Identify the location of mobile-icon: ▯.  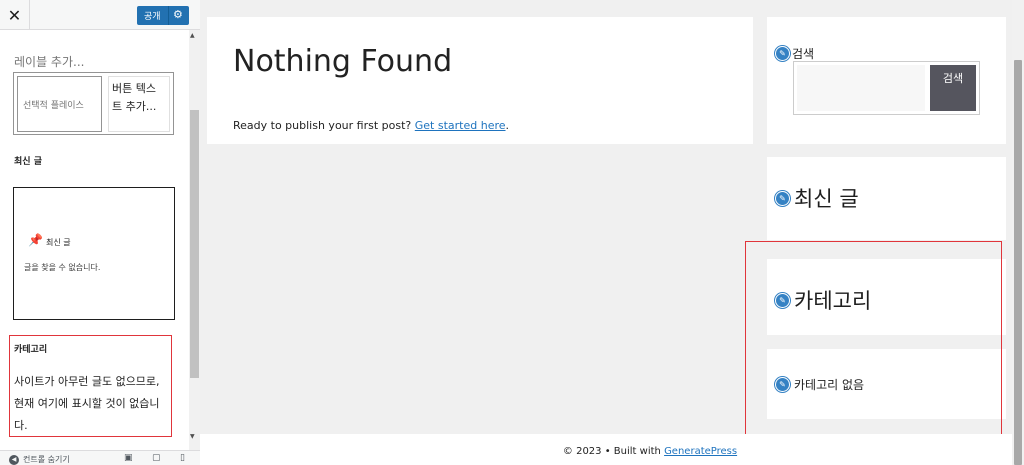
(182, 458).